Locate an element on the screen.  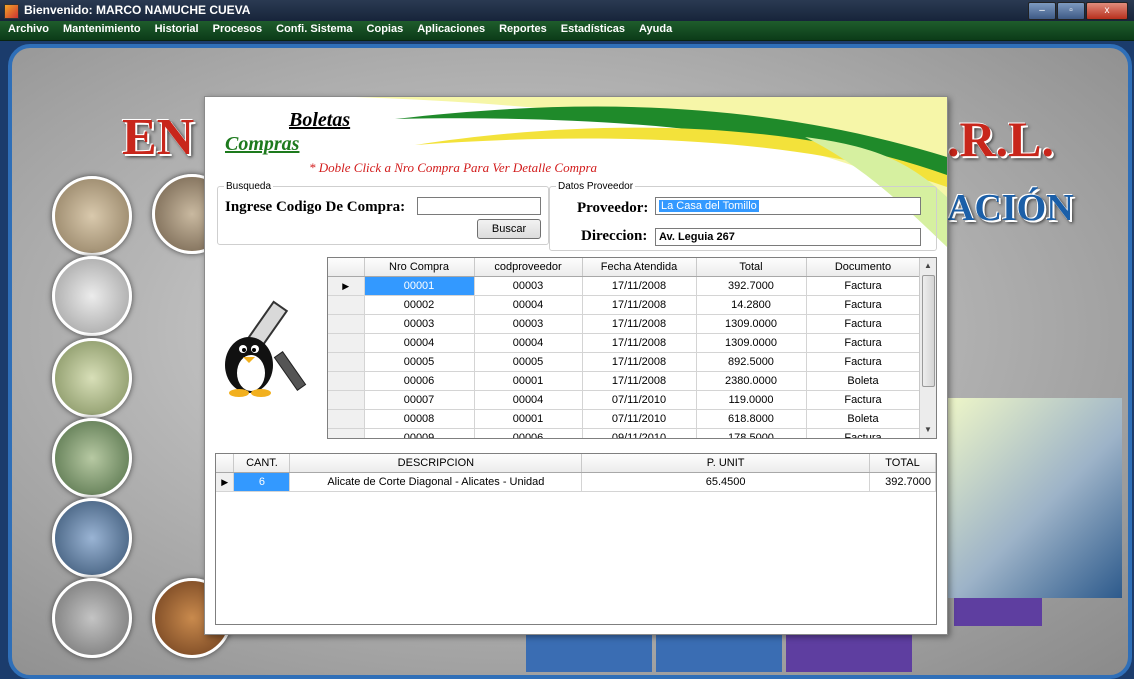
compras-cell-total: 2380.0000 is located at coordinates (751, 381).